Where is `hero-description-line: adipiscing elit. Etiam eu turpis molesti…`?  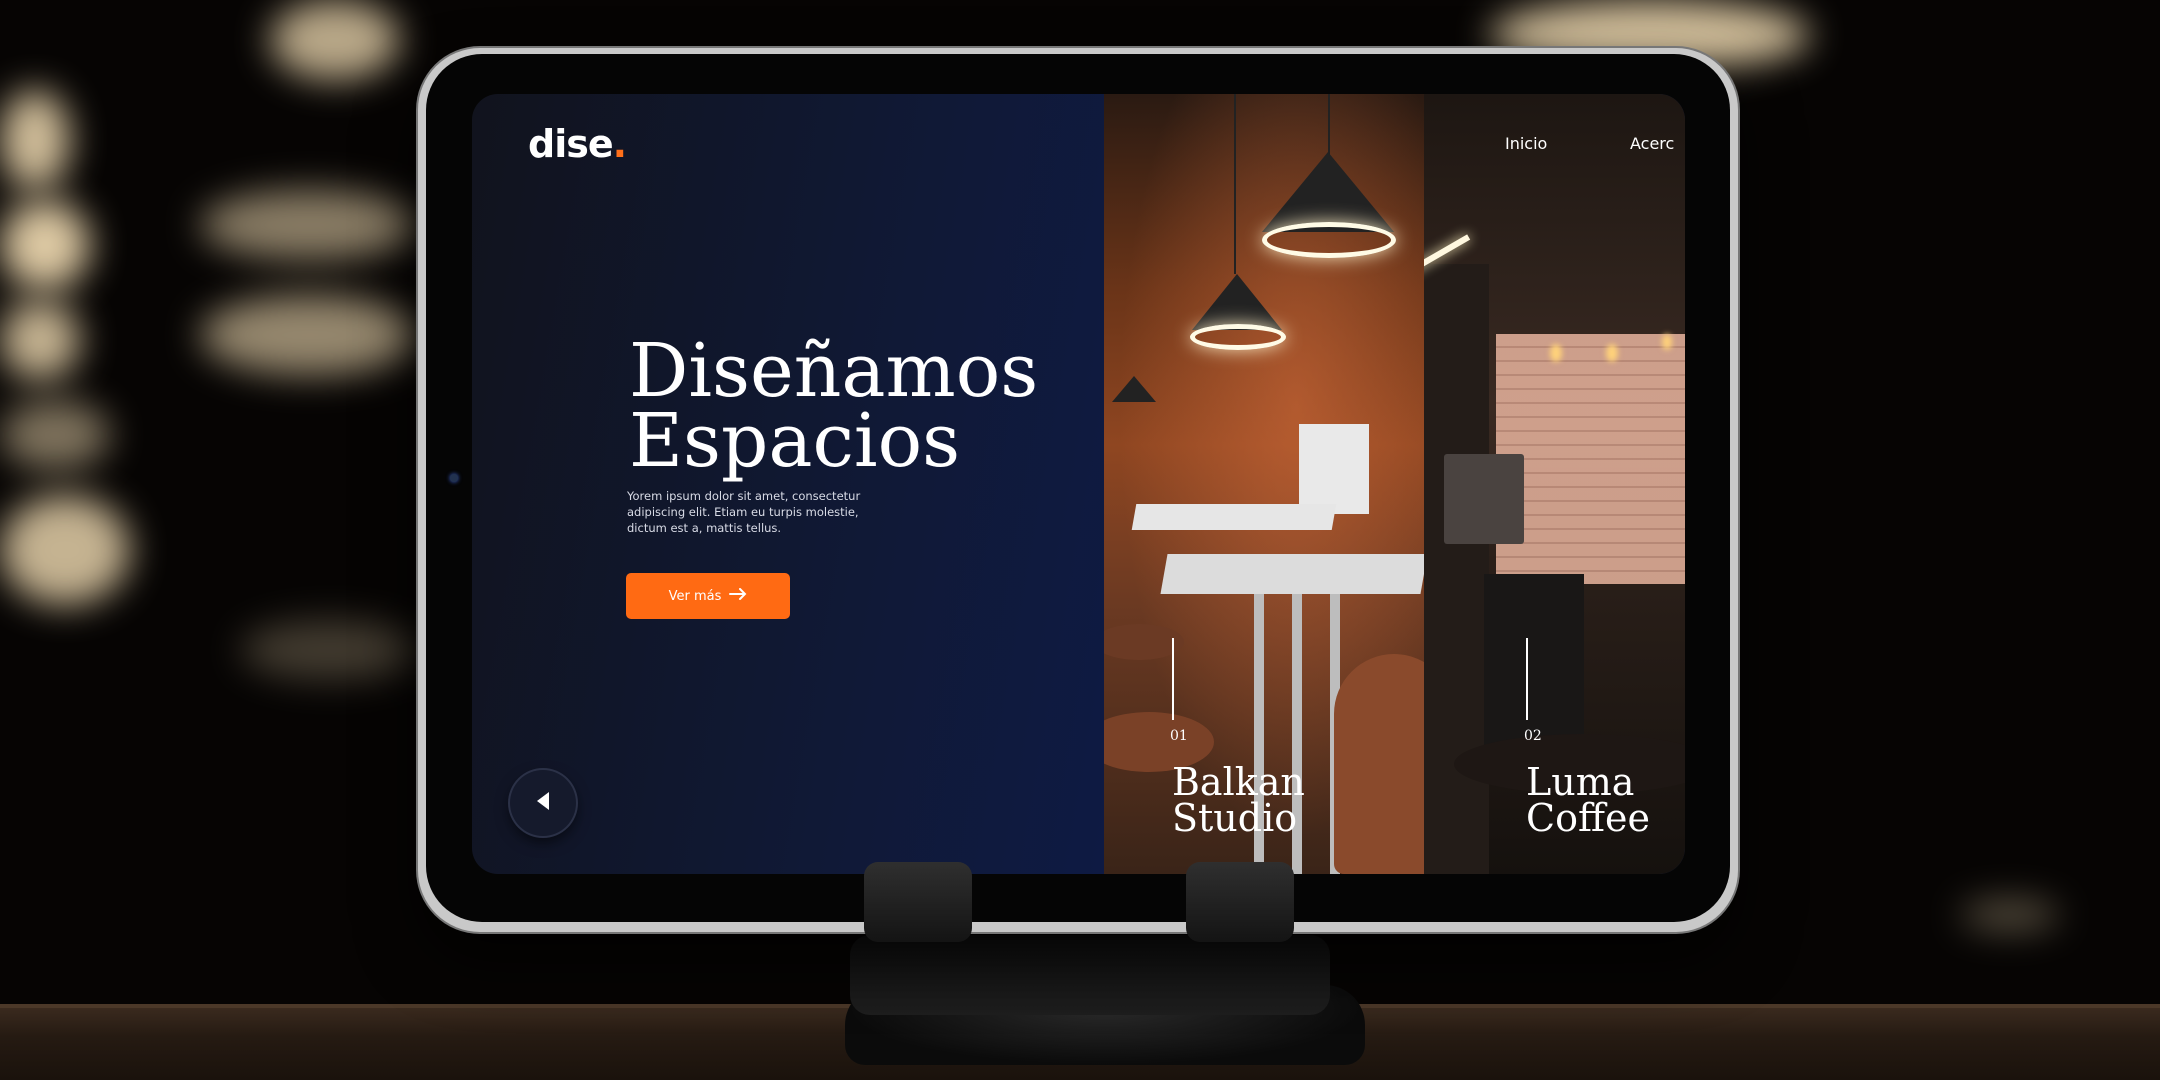 hero-description-line: adipiscing elit. Etiam eu turpis molesti… is located at coordinates (743, 512).